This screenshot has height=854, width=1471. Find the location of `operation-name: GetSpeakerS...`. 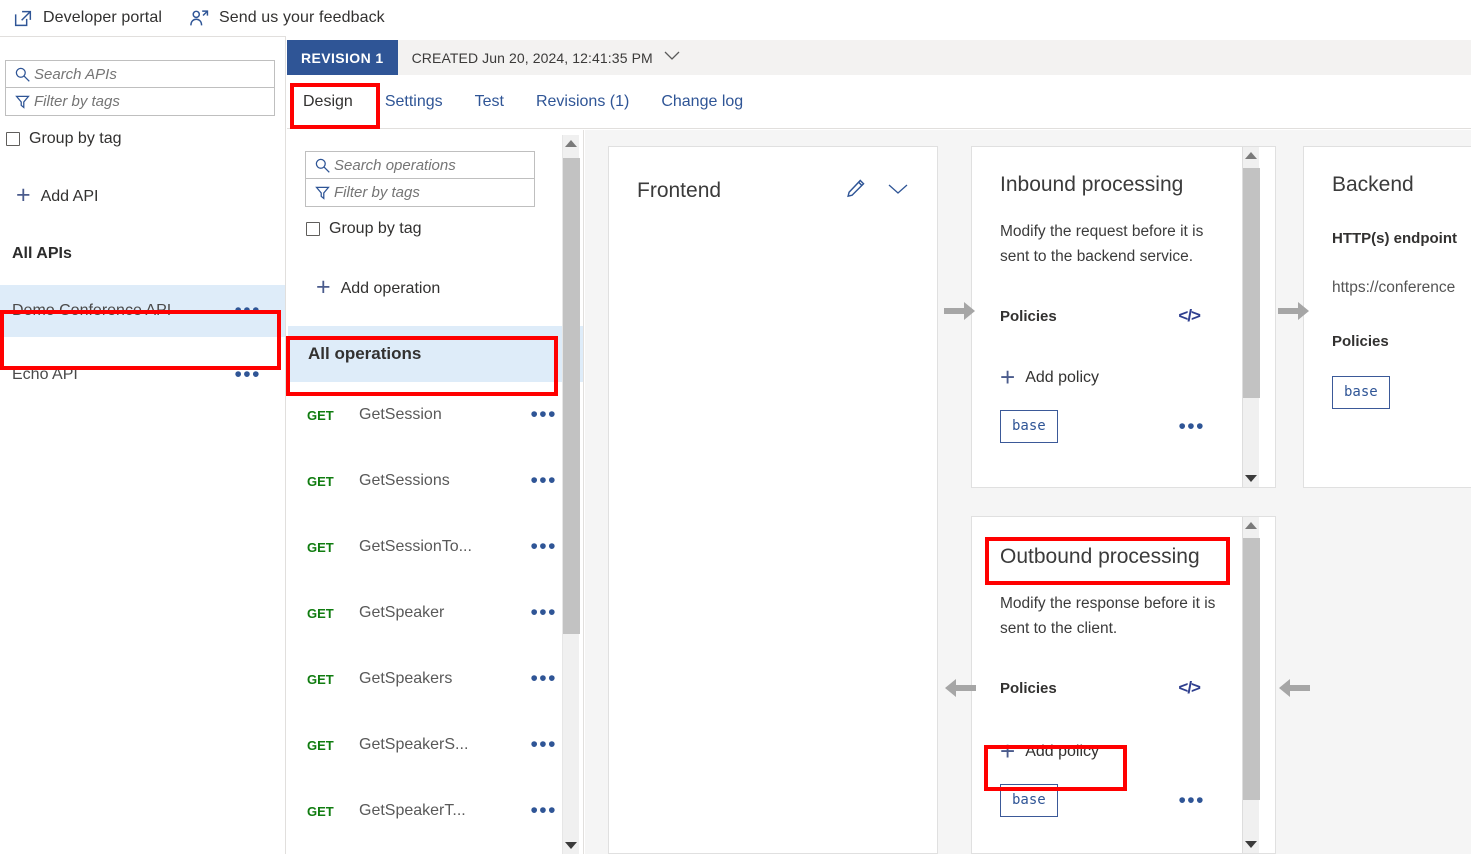

operation-name: GetSpeakerS... is located at coordinates (414, 744).